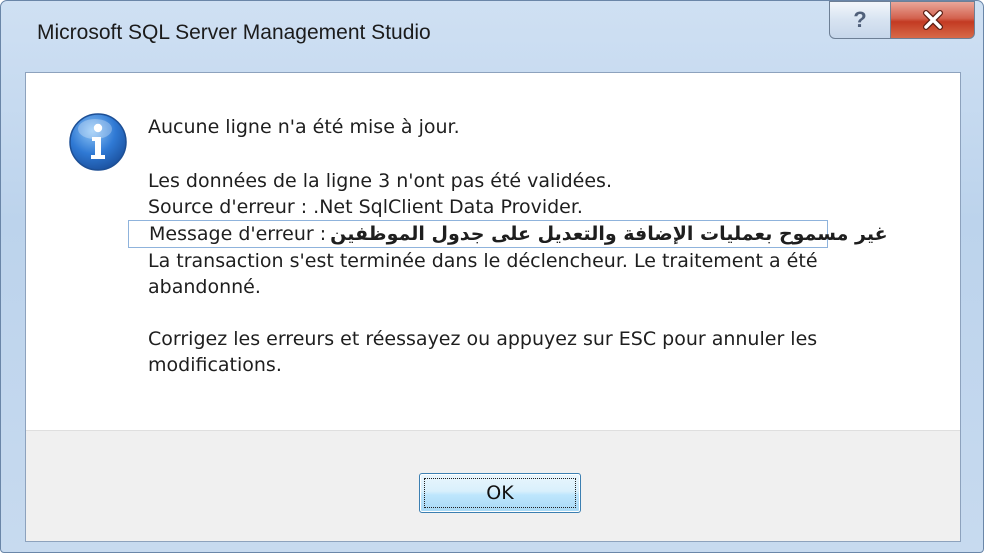  I want to click on error-message-label: Message d'erreur :, so click(238, 234).